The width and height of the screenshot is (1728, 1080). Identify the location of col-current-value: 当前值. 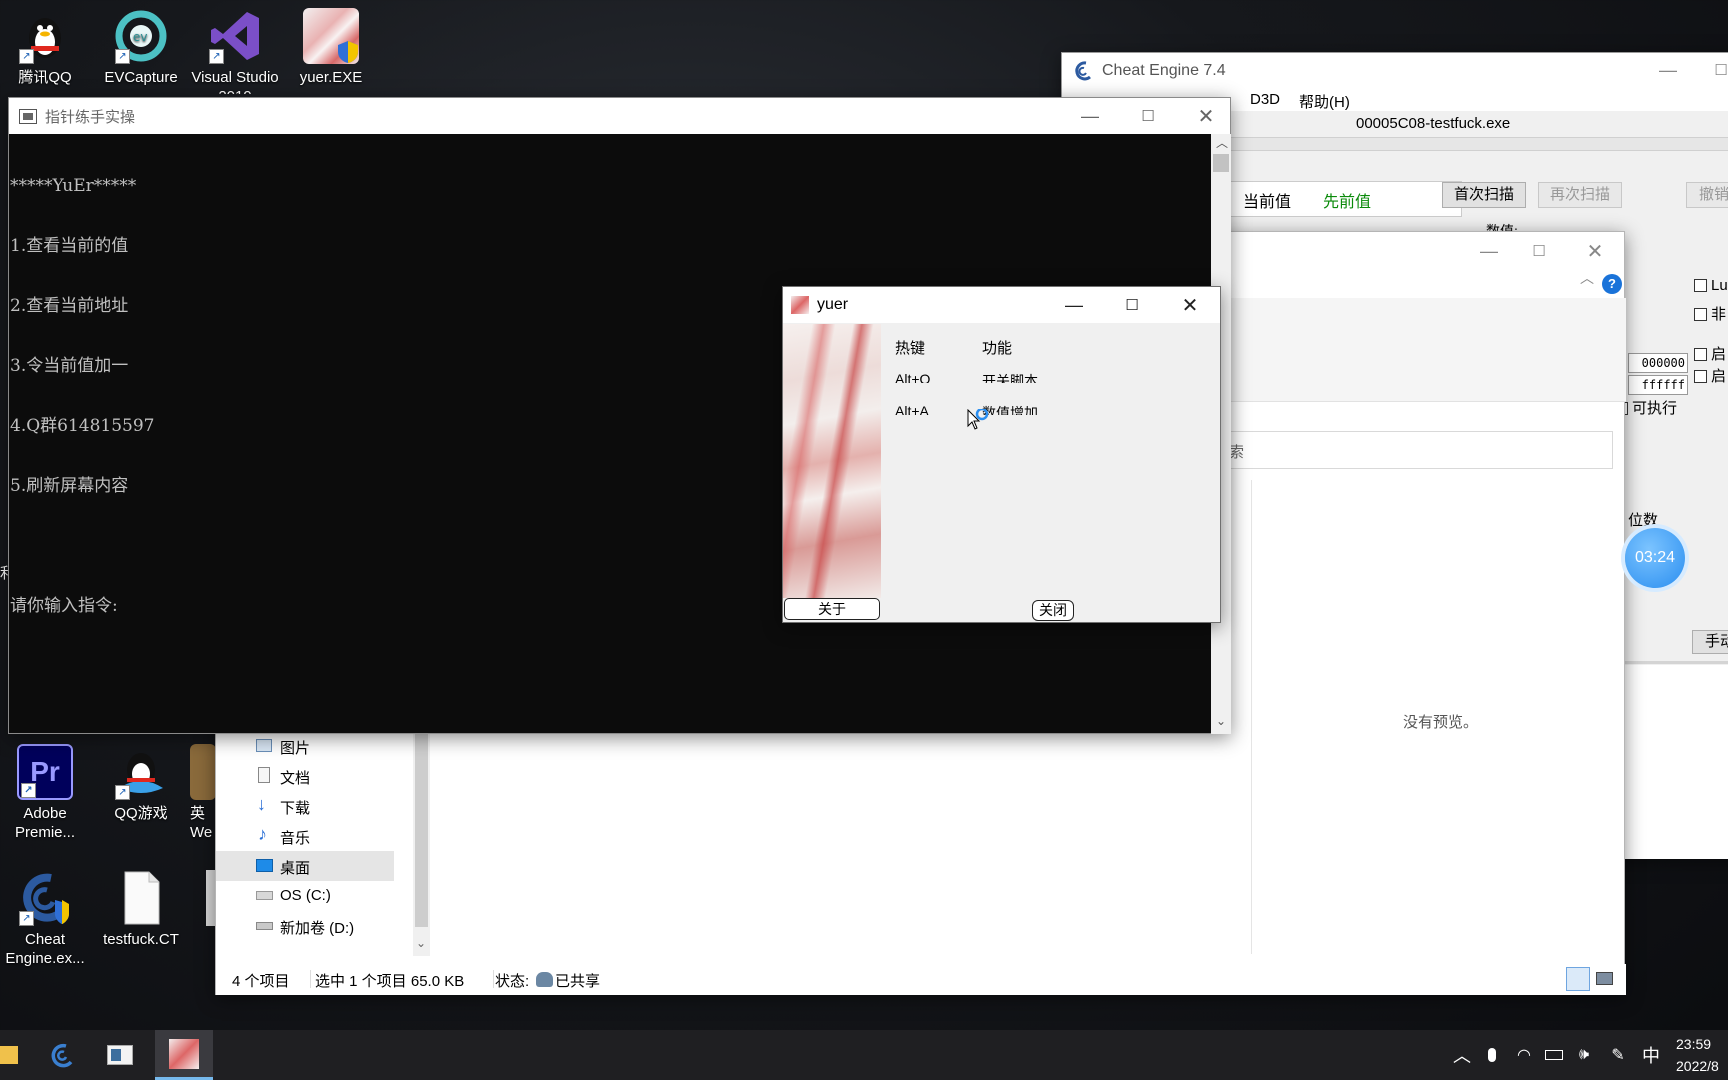
(1267, 200).